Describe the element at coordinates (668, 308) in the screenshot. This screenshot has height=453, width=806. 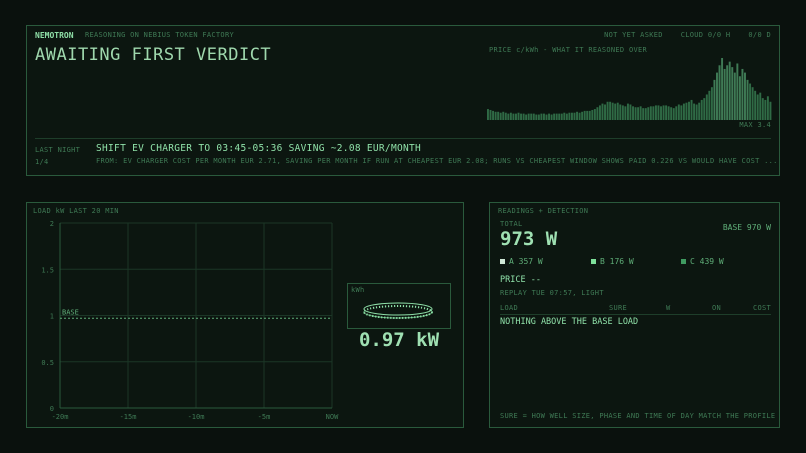
I see `col-w: W` at that location.